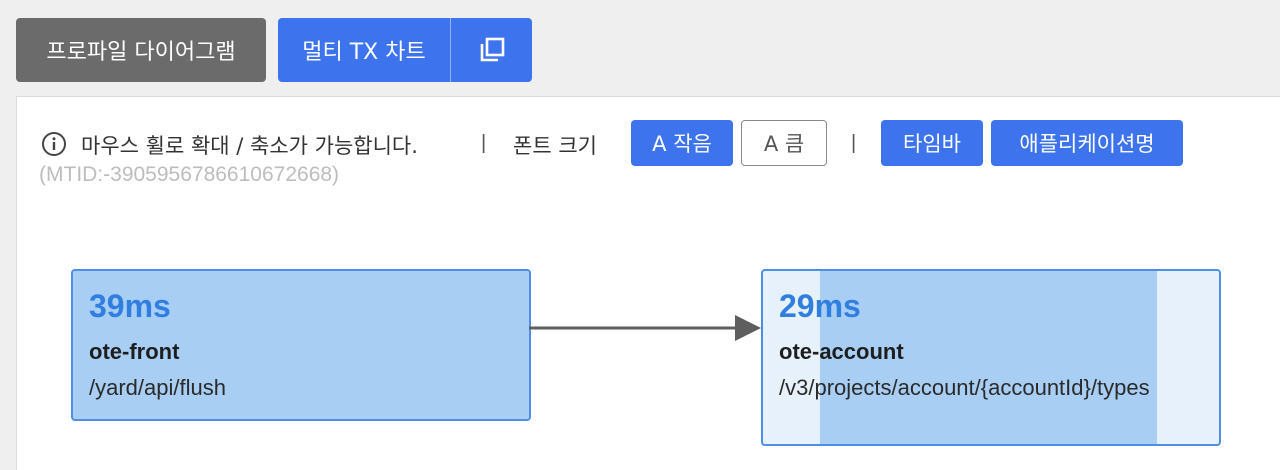 The width and height of the screenshot is (1280, 470). Describe the element at coordinates (645, 328) in the screenshot. I see `call-arrow` at that location.